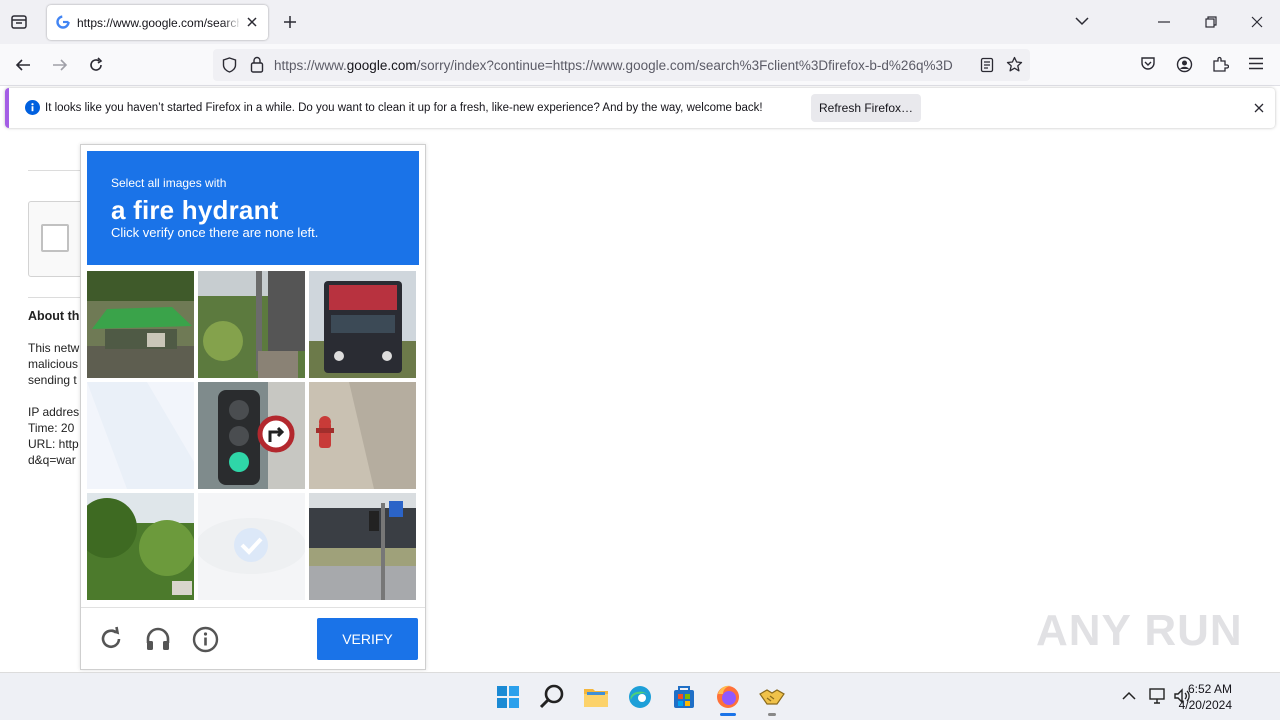 The width and height of the screenshot is (1280, 720). I want to click on tile-green-tent, so click(140, 324).